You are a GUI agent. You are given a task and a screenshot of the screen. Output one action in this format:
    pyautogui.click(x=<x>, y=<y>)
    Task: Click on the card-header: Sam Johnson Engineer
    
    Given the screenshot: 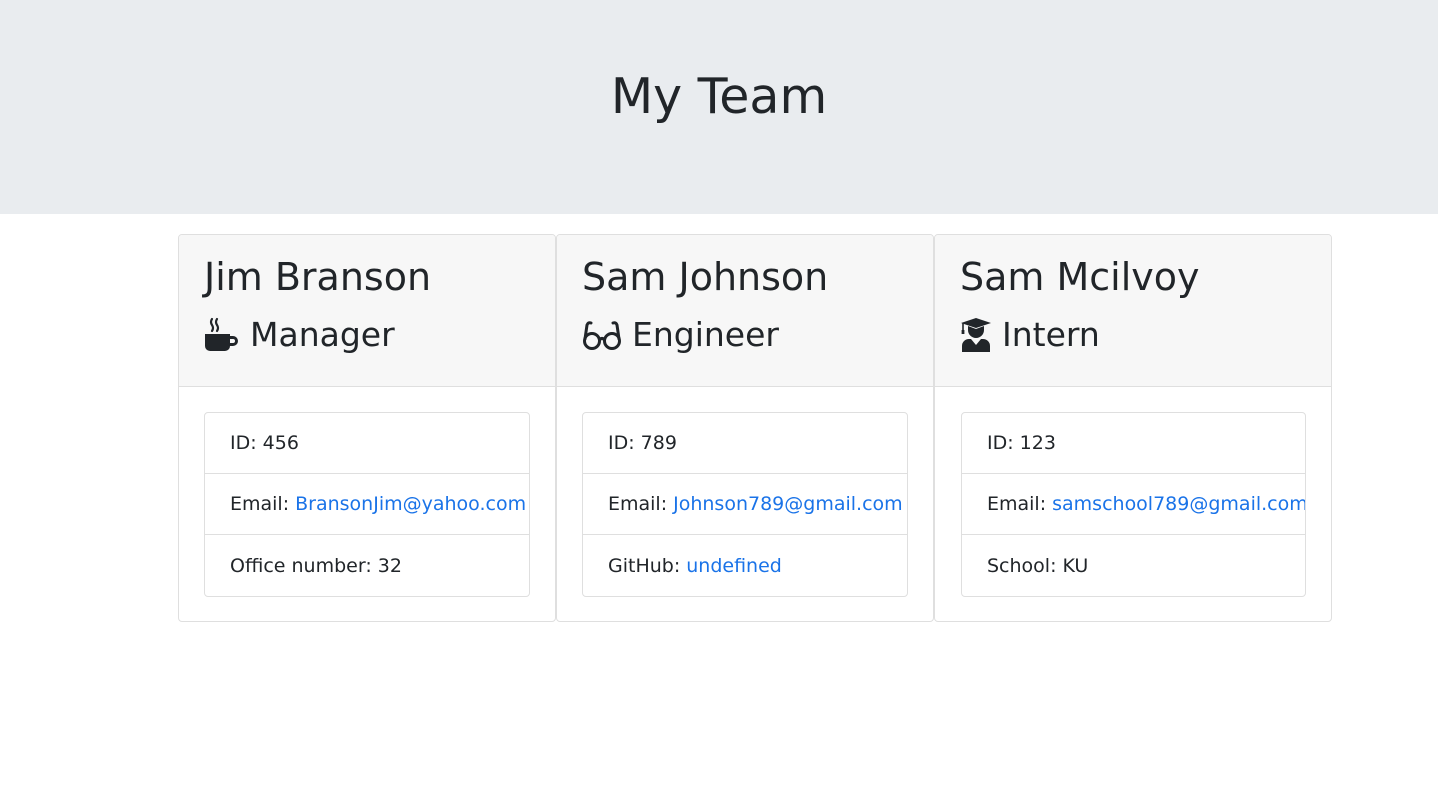 What is the action you would take?
    pyautogui.click(x=745, y=311)
    